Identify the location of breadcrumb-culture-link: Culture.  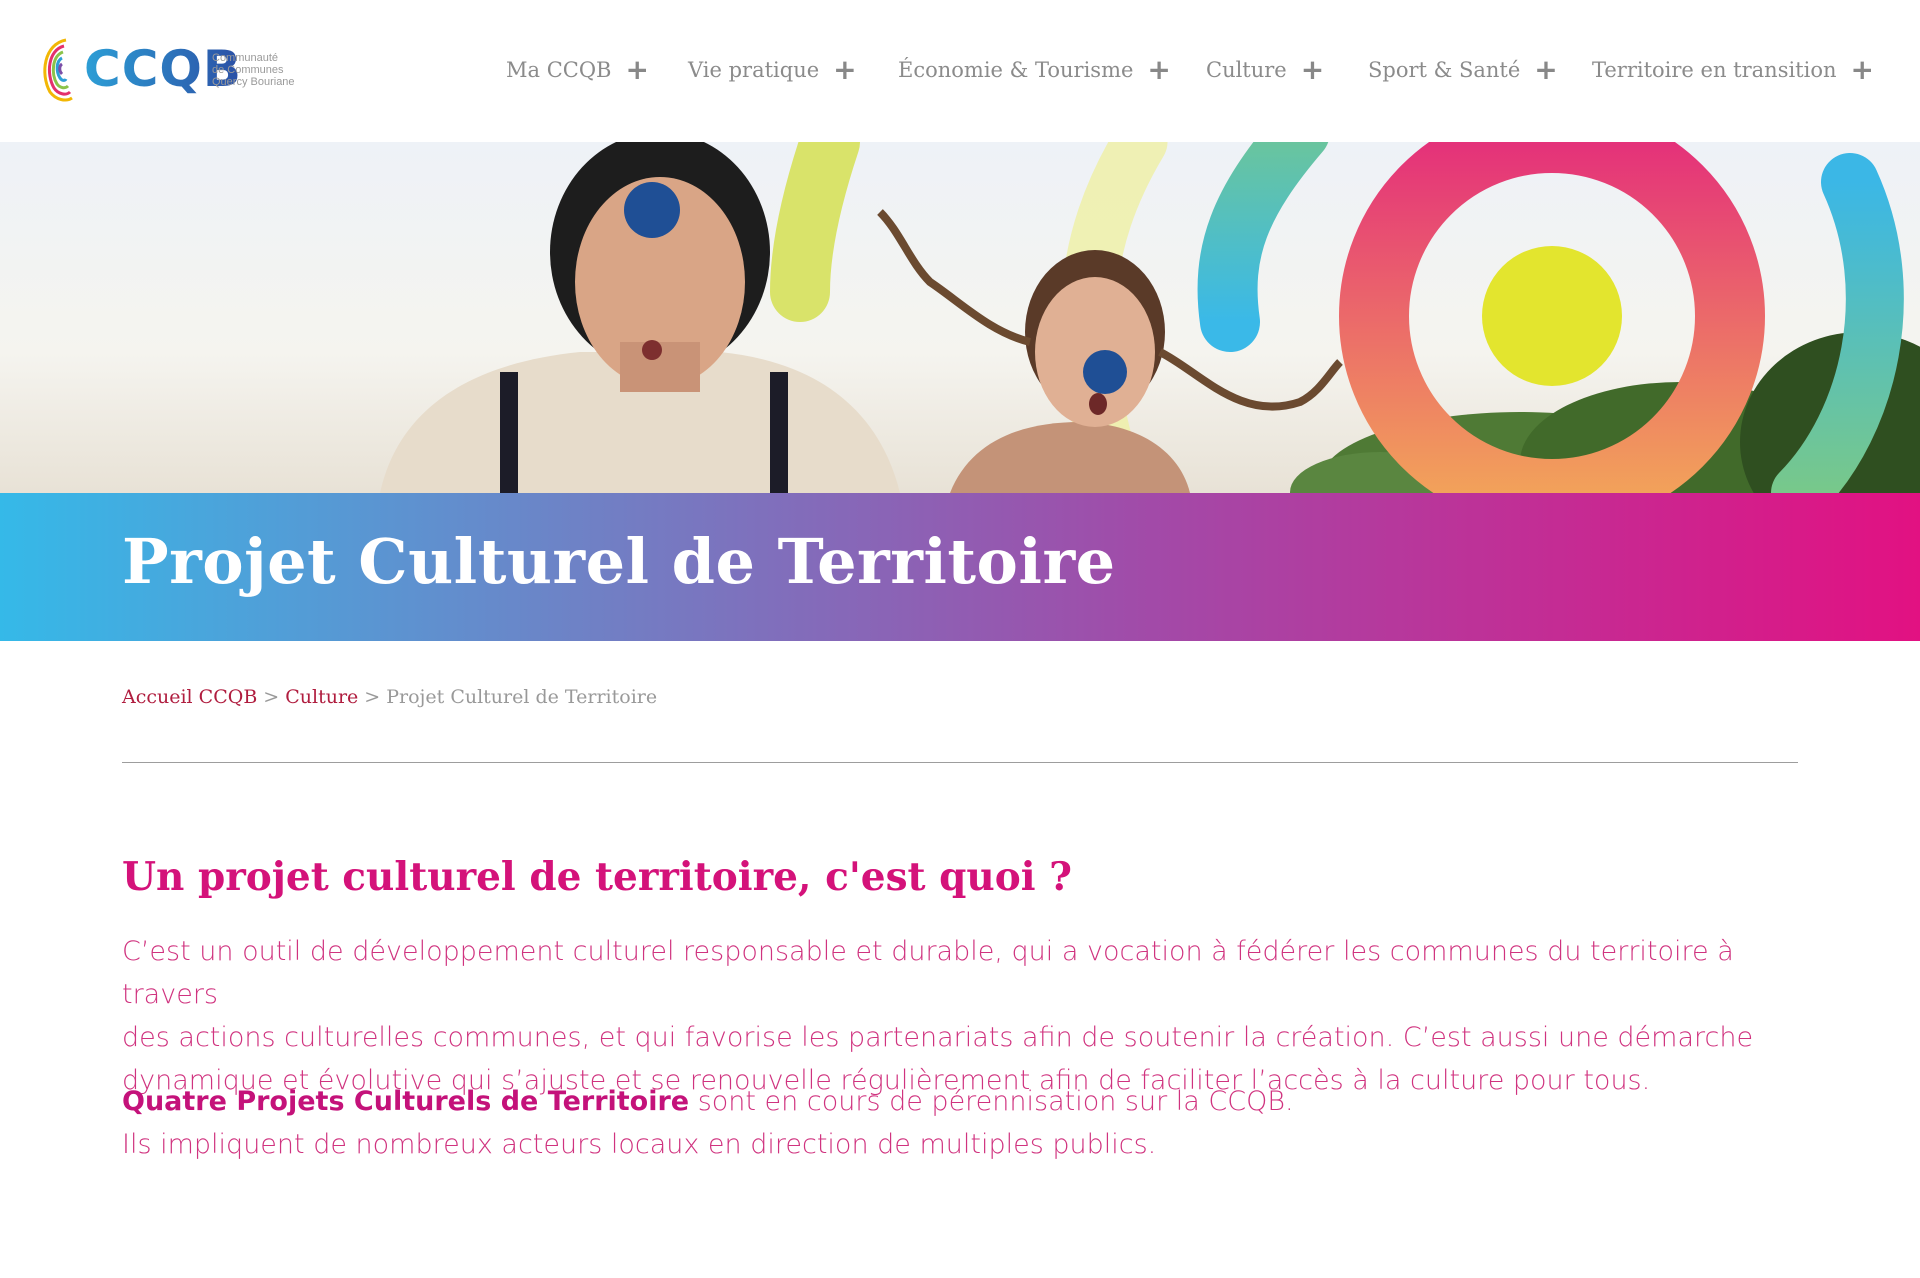
(321, 697).